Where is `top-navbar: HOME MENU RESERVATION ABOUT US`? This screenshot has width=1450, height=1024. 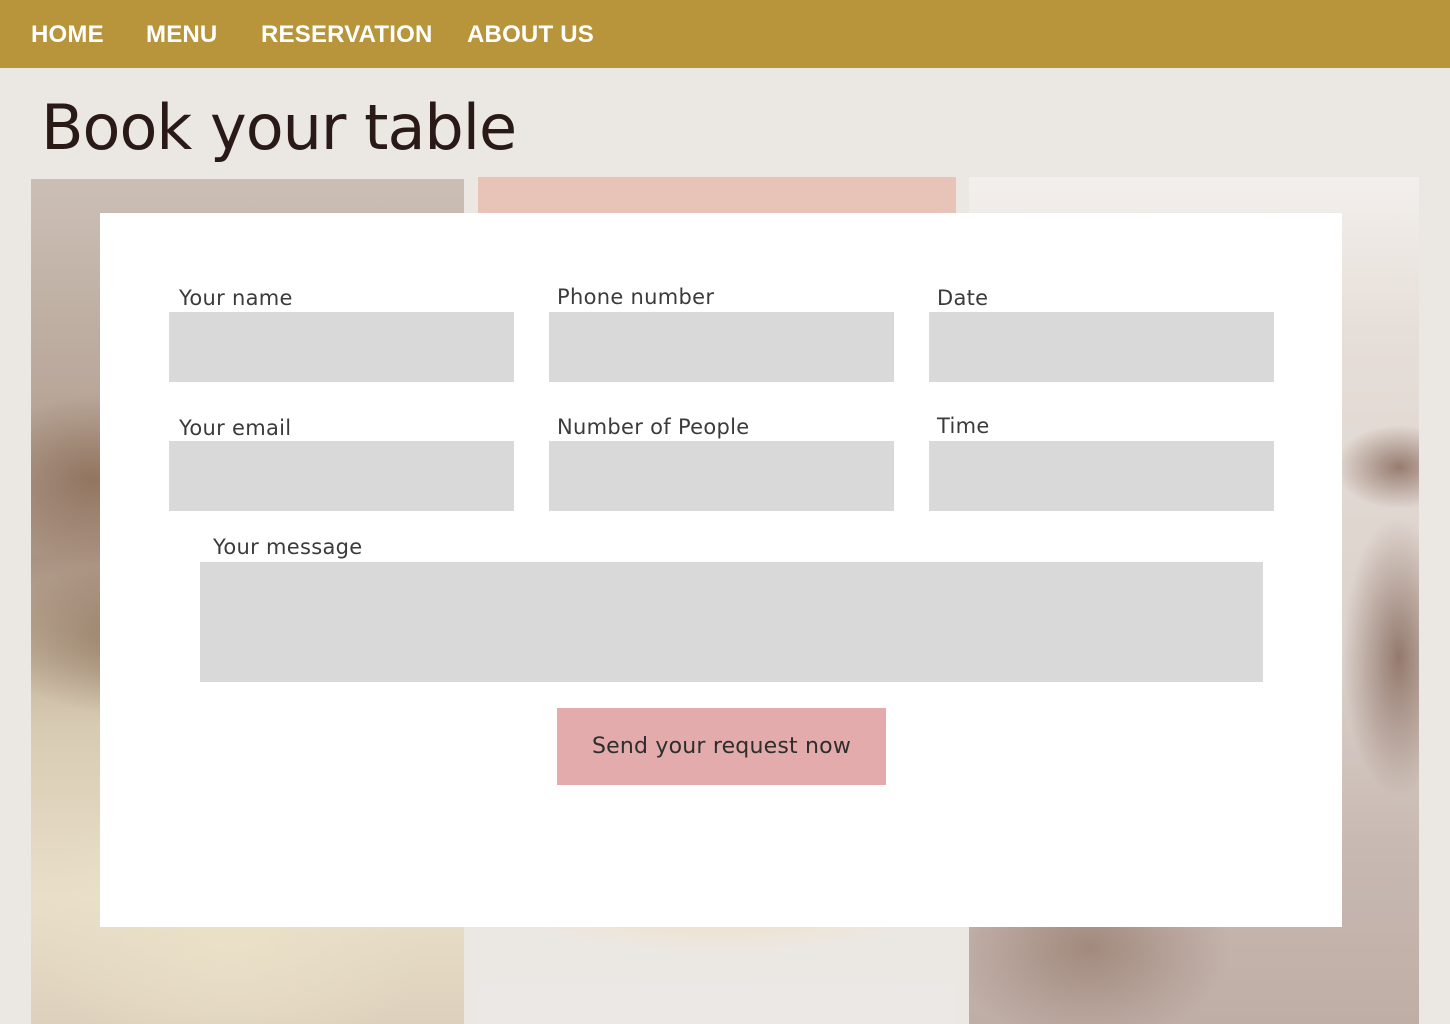
top-navbar: HOME MENU RESERVATION ABOUT US is located at coordinates (725, 34).